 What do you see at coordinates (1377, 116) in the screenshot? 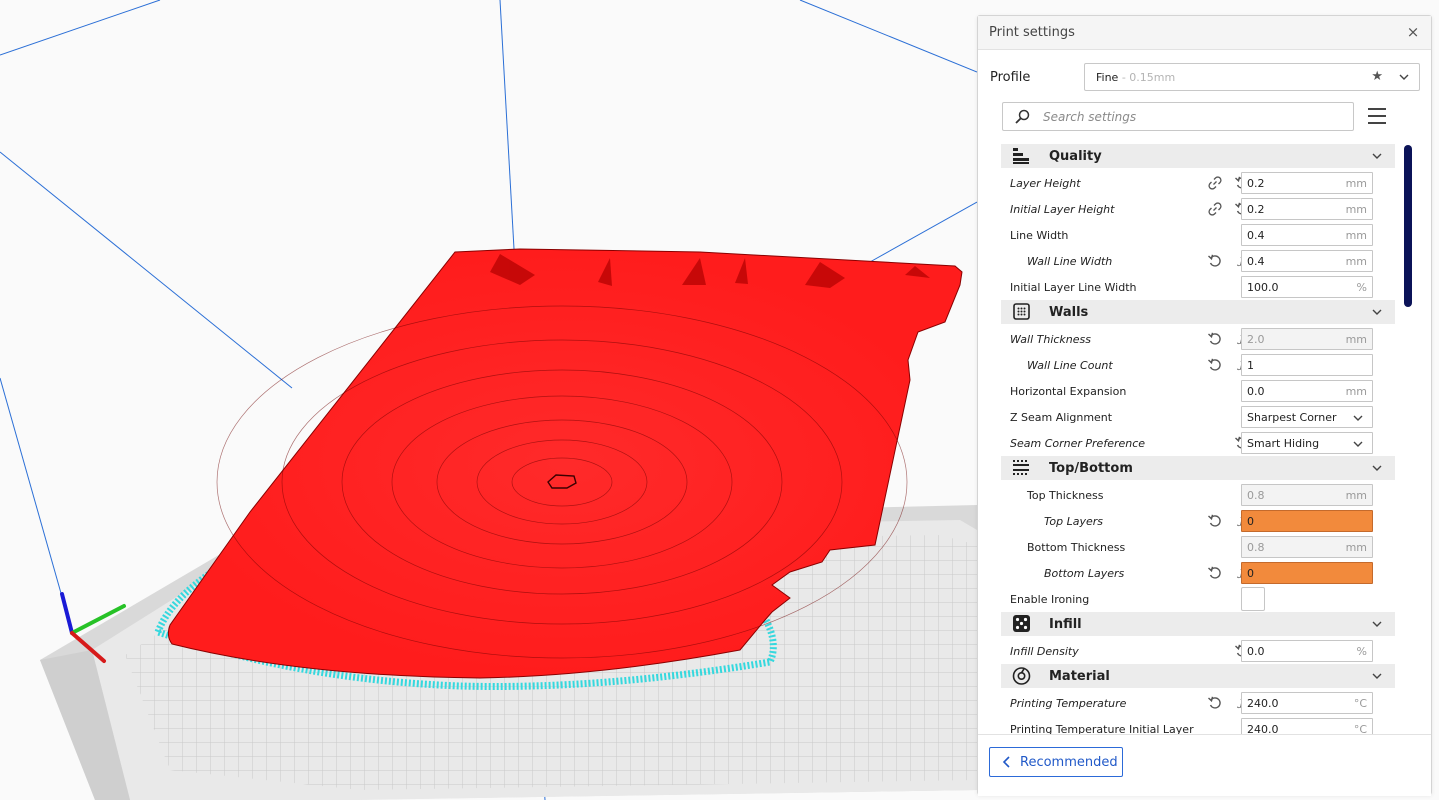
I see `settings-menu-icon` at bounding box center [1377, 116].